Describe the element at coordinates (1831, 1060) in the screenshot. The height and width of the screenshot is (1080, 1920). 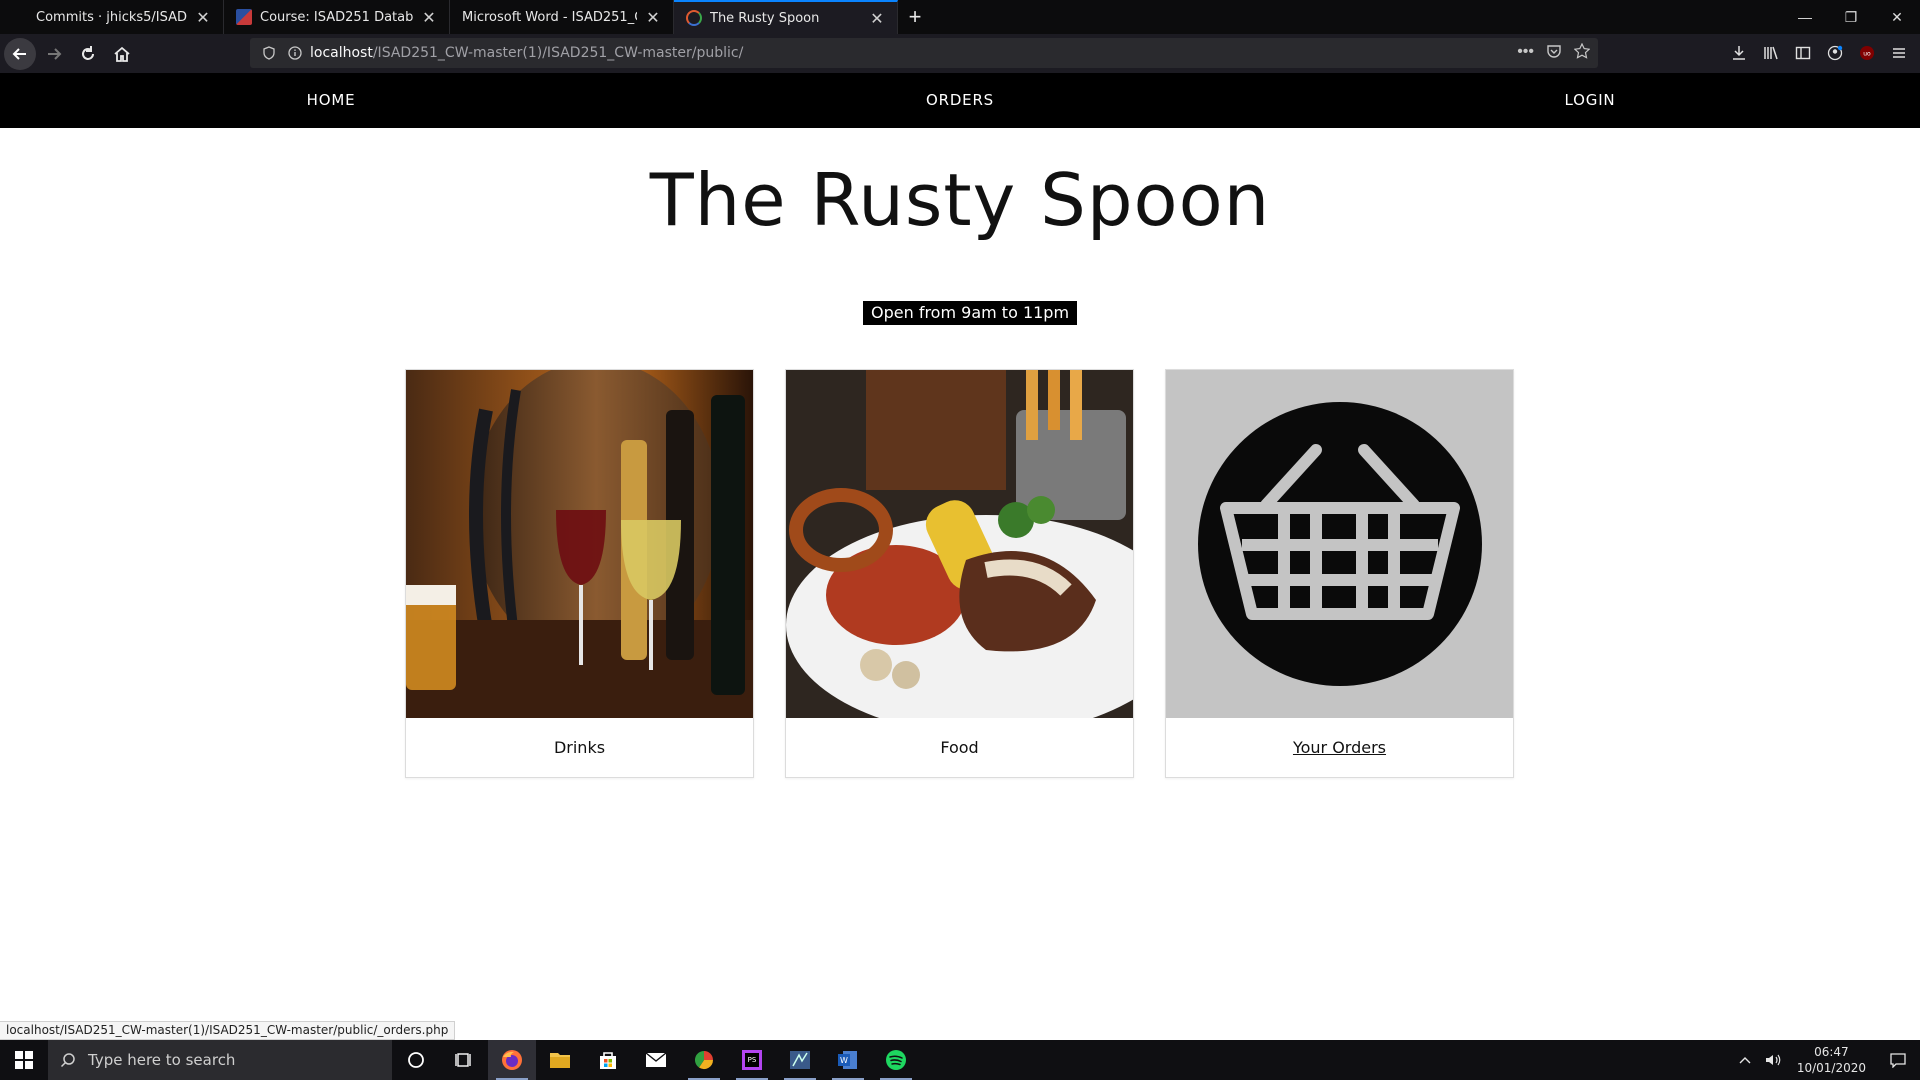
I see `taskbar-clock: 06:47 10/01/2020` at that location.